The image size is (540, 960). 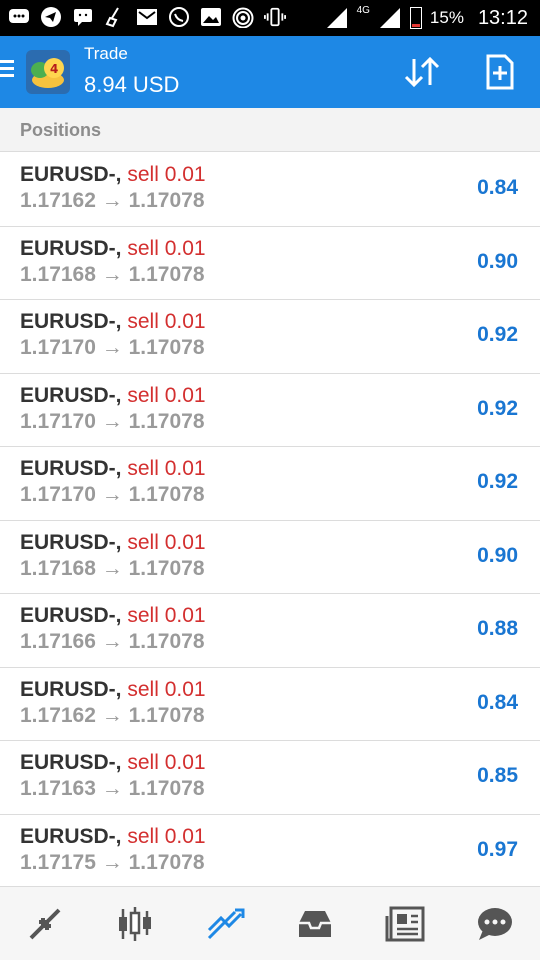 I want to click on section-title: Positions, so click(x=61, y=130).